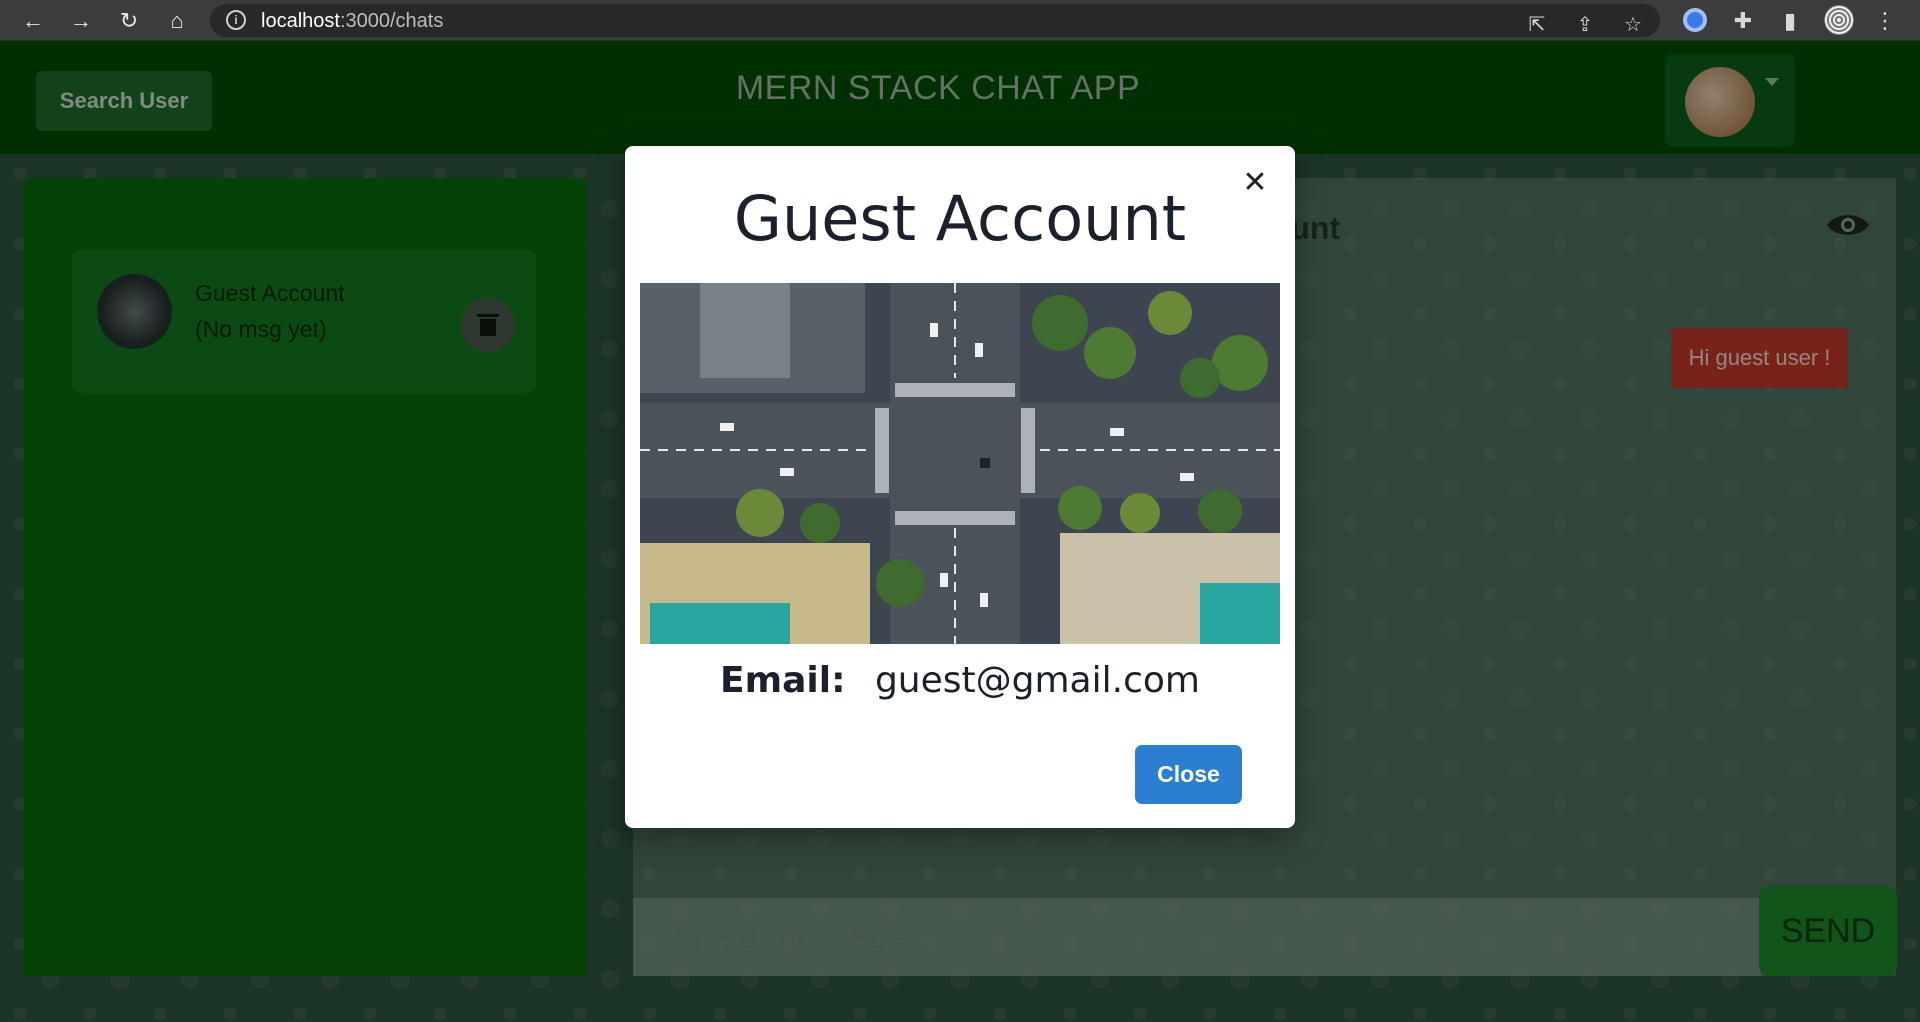 The image size is (1920, 1022). I want to click on url-text: localhost:3000/chats, so click(352, 21).